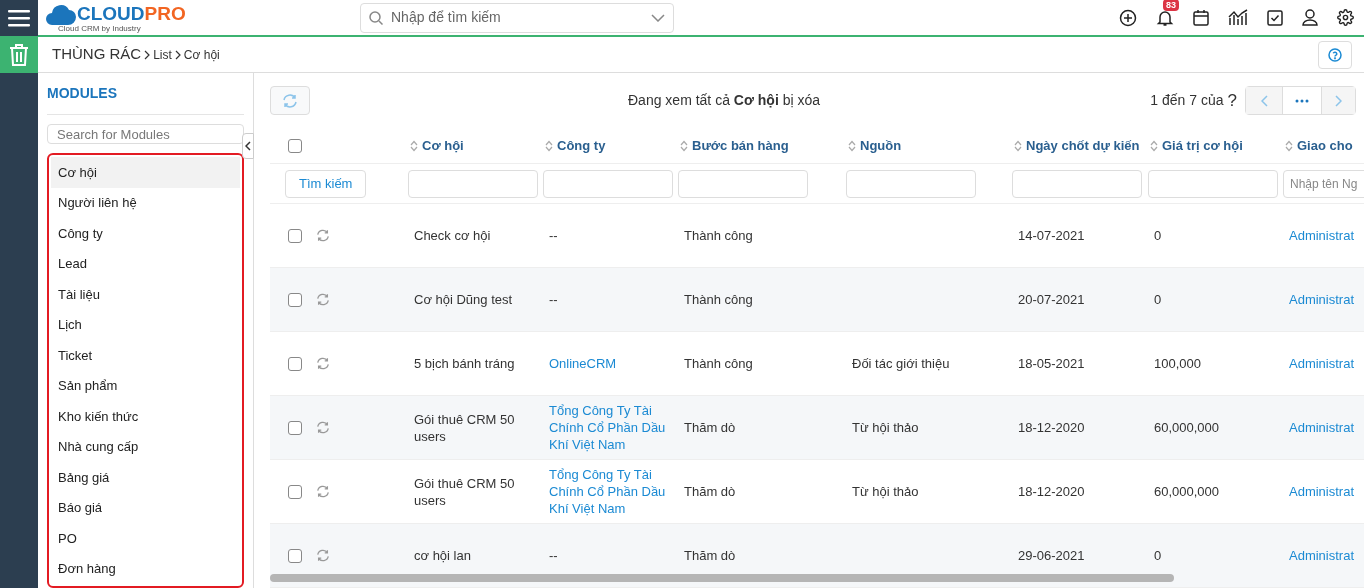 The height and width of the screenshot is (588, 1364). I want to click on help-button, so click(1335, 54).